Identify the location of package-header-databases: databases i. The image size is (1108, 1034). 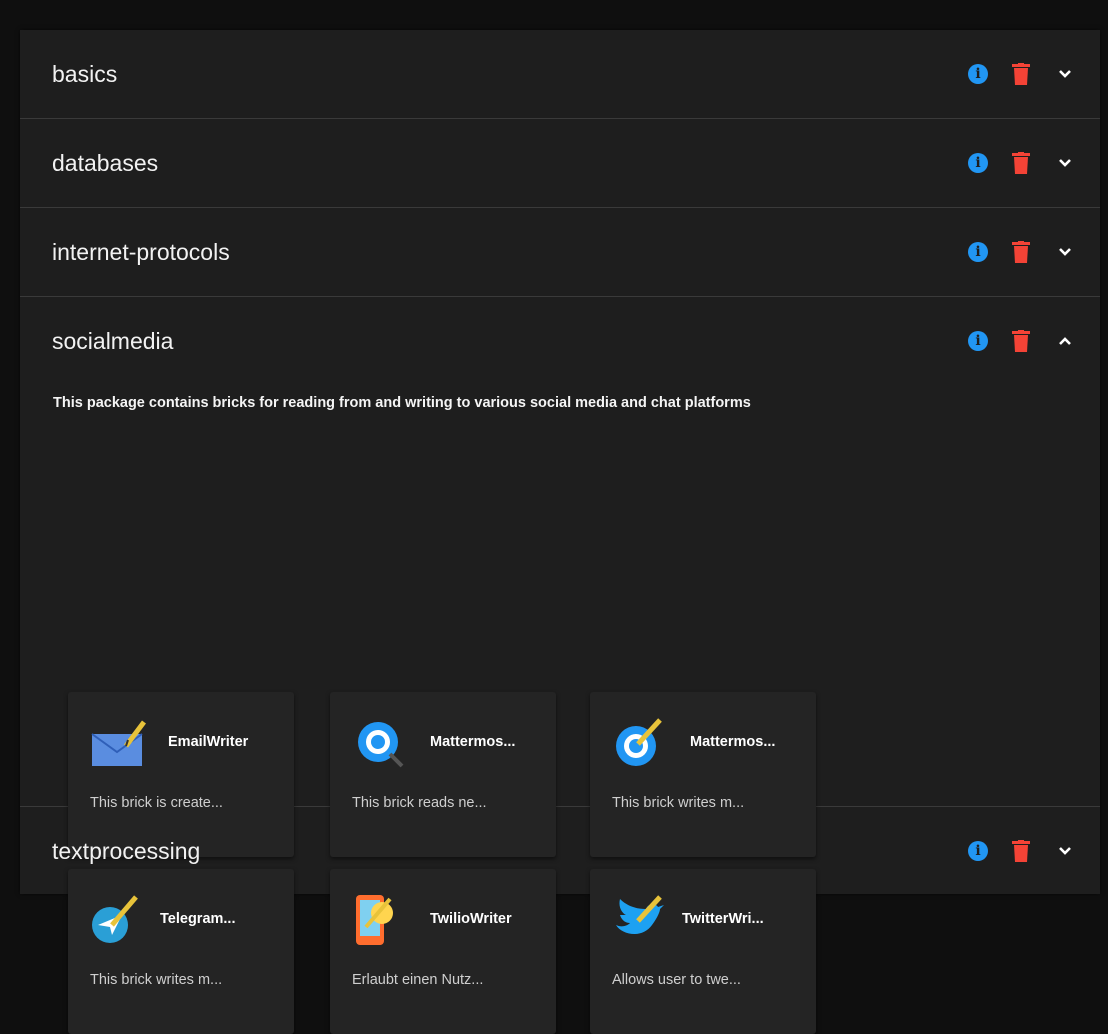
(560, 163).